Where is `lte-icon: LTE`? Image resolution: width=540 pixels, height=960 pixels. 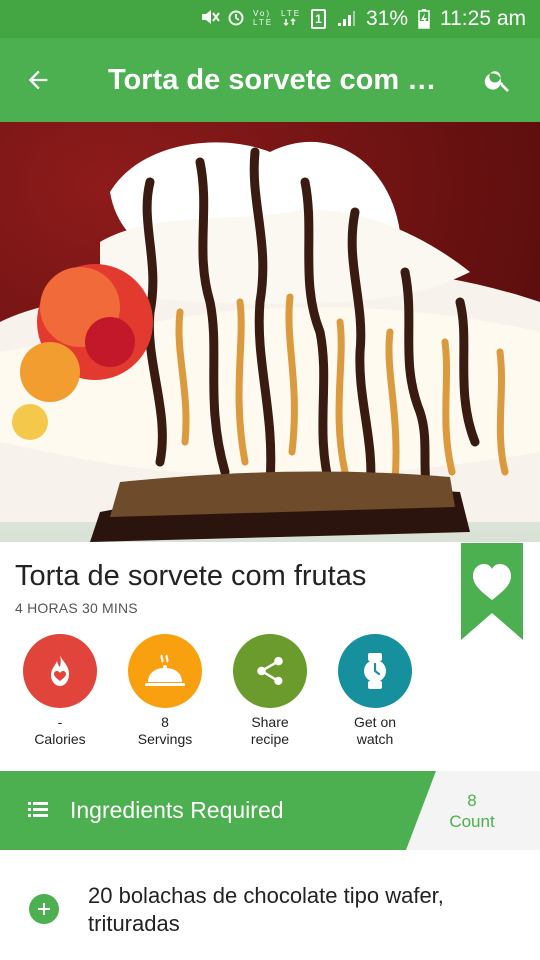
lte-icon: LTE is located at coordinates (291, 17).